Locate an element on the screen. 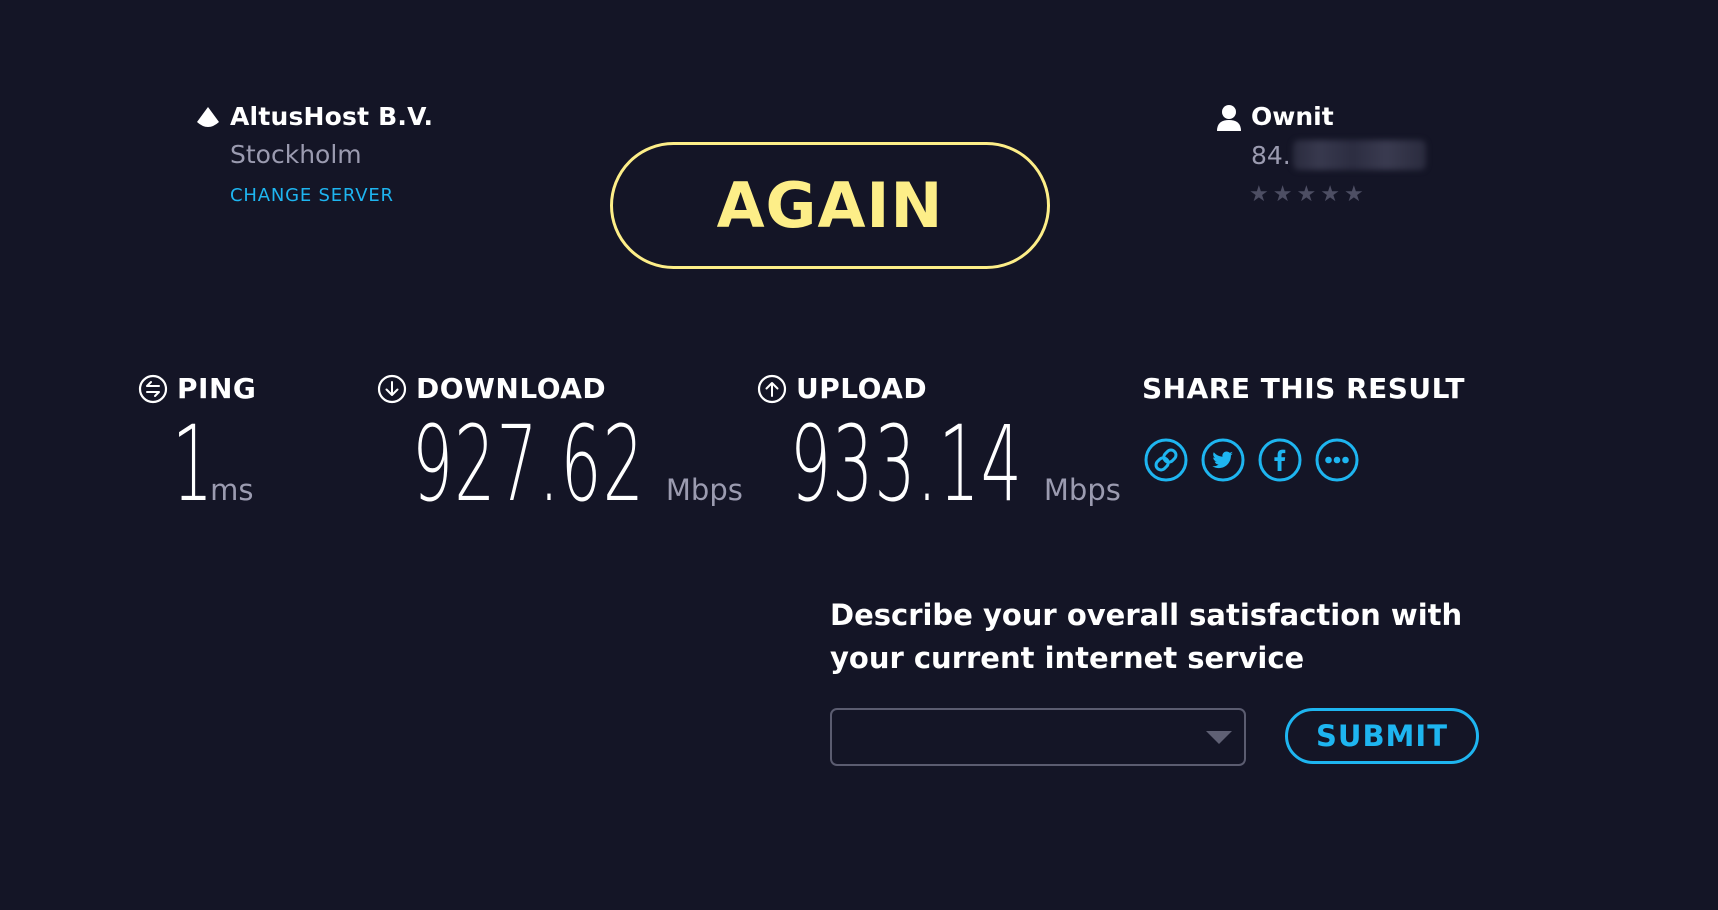  upload-icon is located at coordinates (772, 388).